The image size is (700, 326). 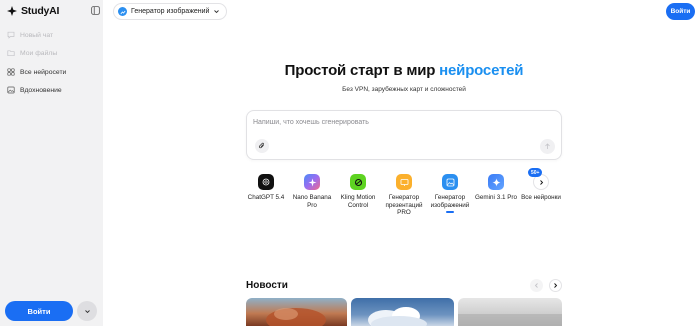 What do you see at coordinates (450, 201) in the screenshot?
I see `model-label: Генератор изображений` at bounding box center [450, 201].